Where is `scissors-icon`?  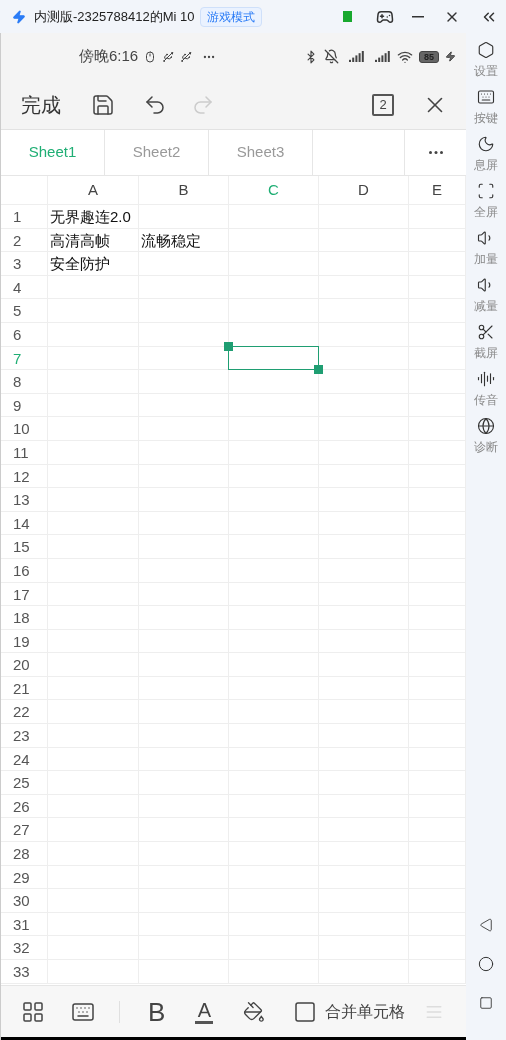 scissors-icon is located at coordinates (486, 332).